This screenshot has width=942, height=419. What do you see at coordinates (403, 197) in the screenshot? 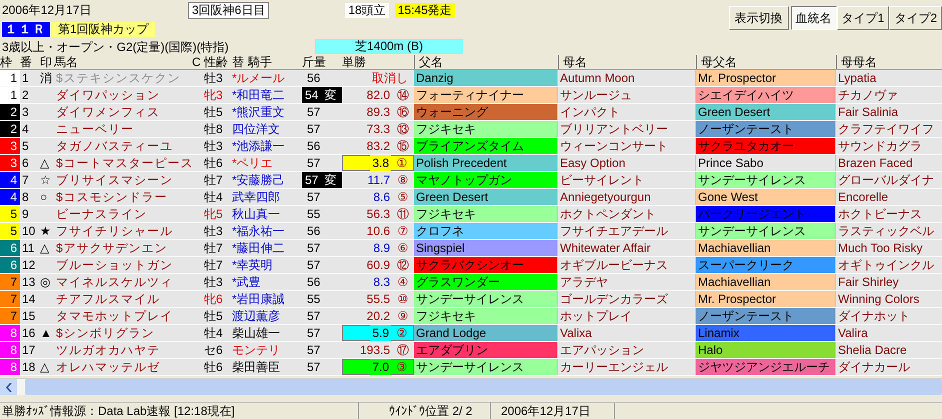
I see `popularity-rank: ⑤` at bounding box center [403, 197].